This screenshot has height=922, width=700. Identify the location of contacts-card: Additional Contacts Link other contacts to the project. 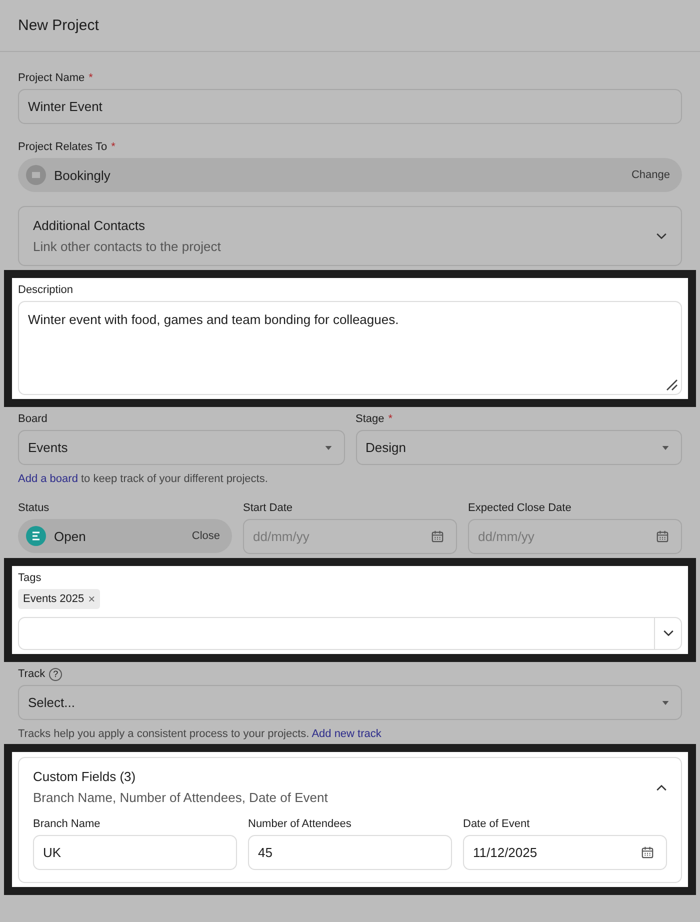
(350, 236).